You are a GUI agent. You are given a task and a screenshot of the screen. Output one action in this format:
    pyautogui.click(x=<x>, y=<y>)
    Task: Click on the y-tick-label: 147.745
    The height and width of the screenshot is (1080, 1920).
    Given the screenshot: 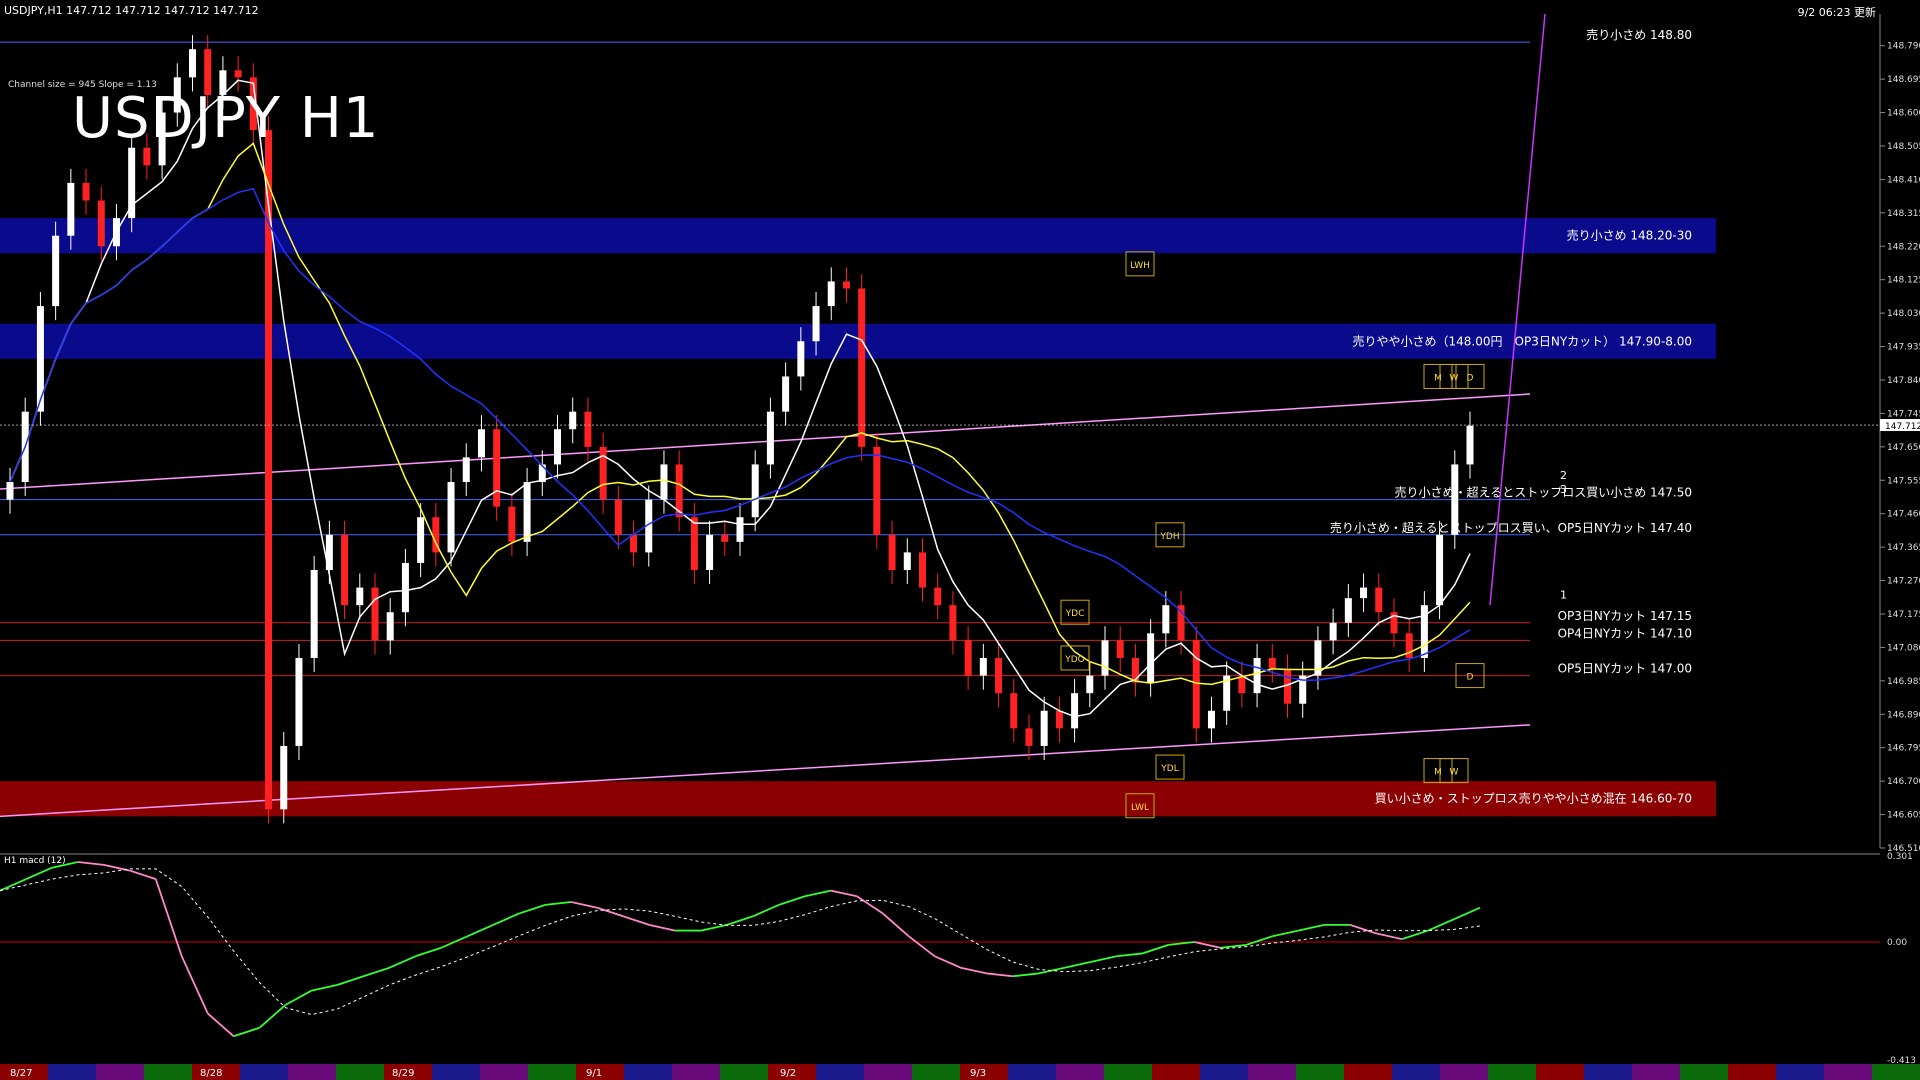 What is the action you would take?
    pyautogui.click(x=1903, y=414)
    